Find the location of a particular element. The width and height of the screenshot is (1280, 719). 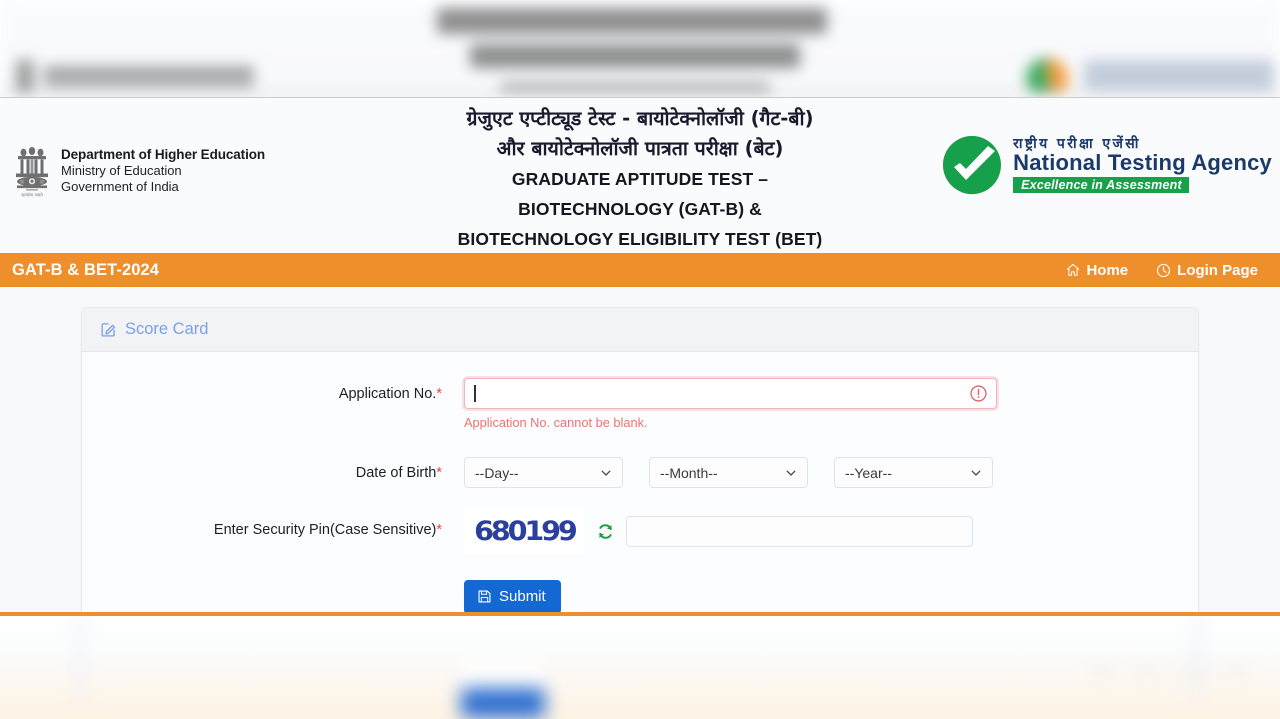

application-no-input-wrap is located at coordinates (730, 393).